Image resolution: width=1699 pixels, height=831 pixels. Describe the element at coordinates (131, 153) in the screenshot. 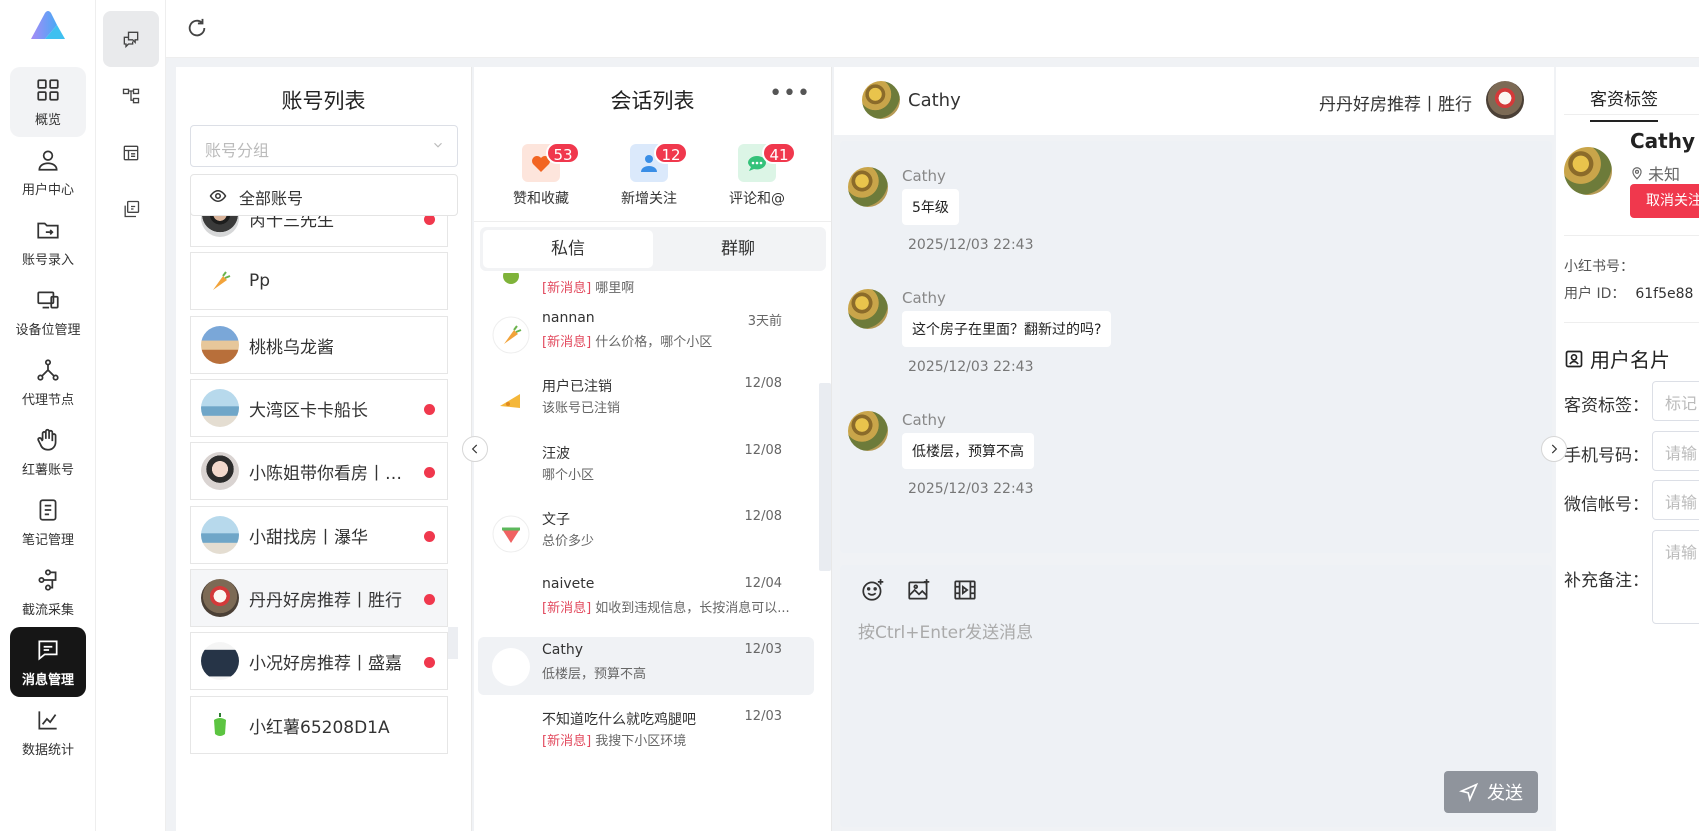

I see `sub-nav-list` at that location.